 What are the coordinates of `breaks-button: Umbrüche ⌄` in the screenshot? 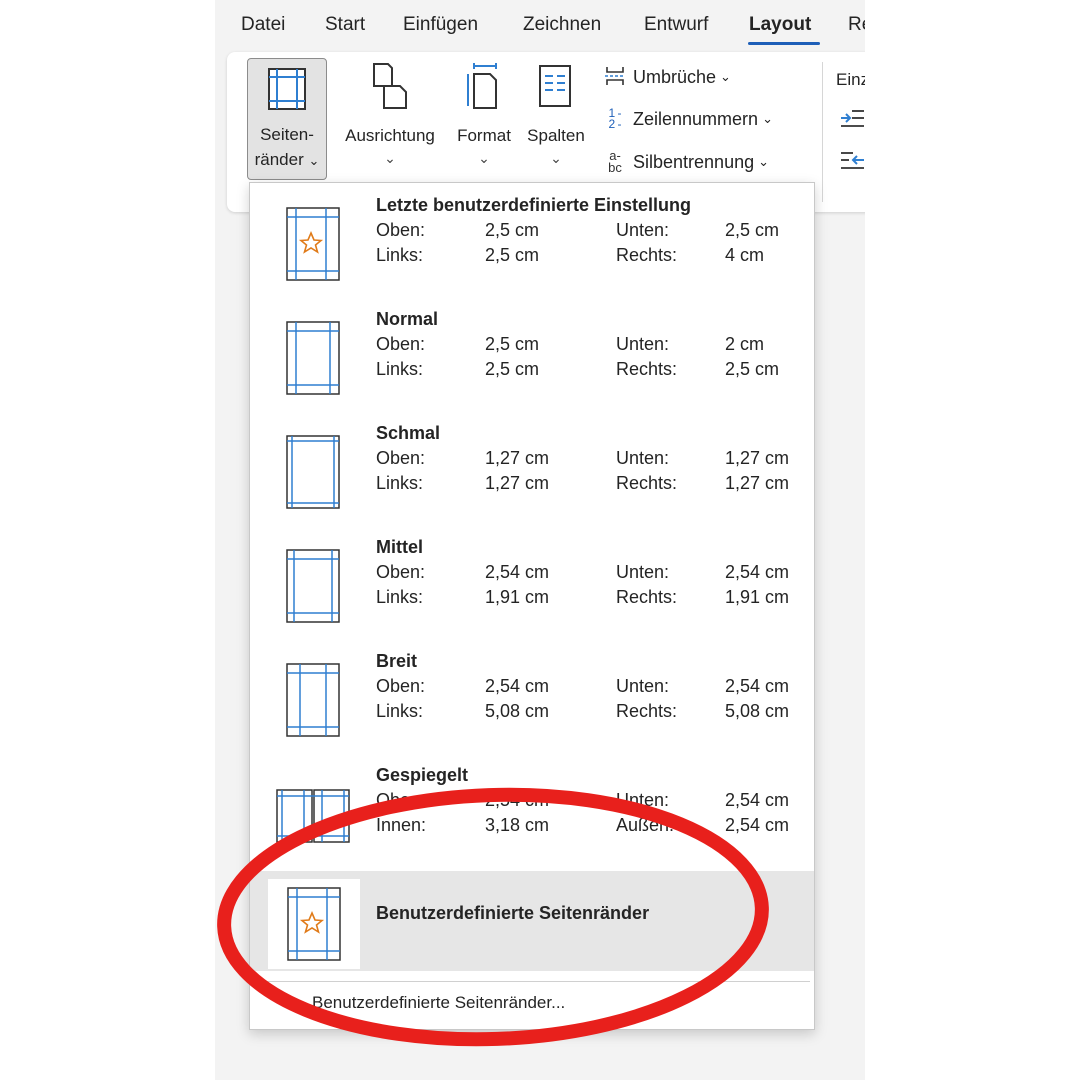 It's located at (667, 77).